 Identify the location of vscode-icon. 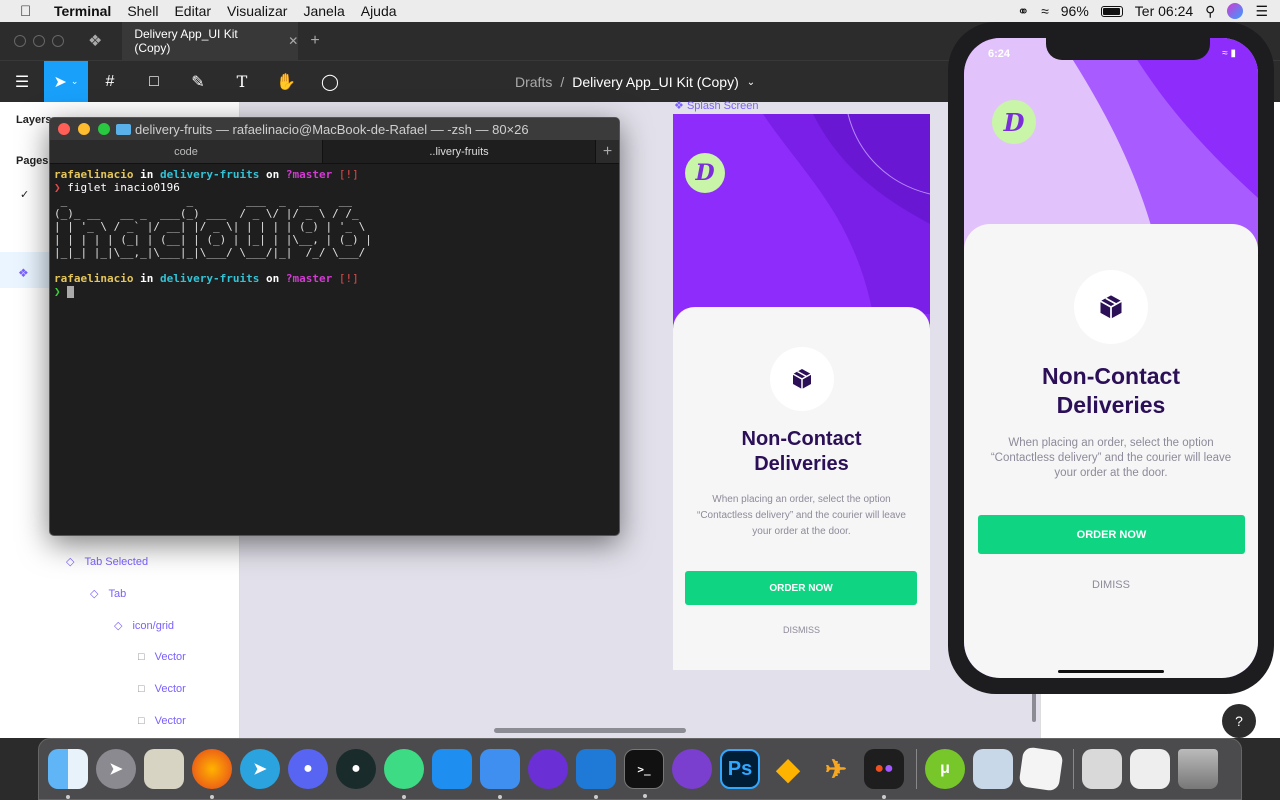
(596, 774).